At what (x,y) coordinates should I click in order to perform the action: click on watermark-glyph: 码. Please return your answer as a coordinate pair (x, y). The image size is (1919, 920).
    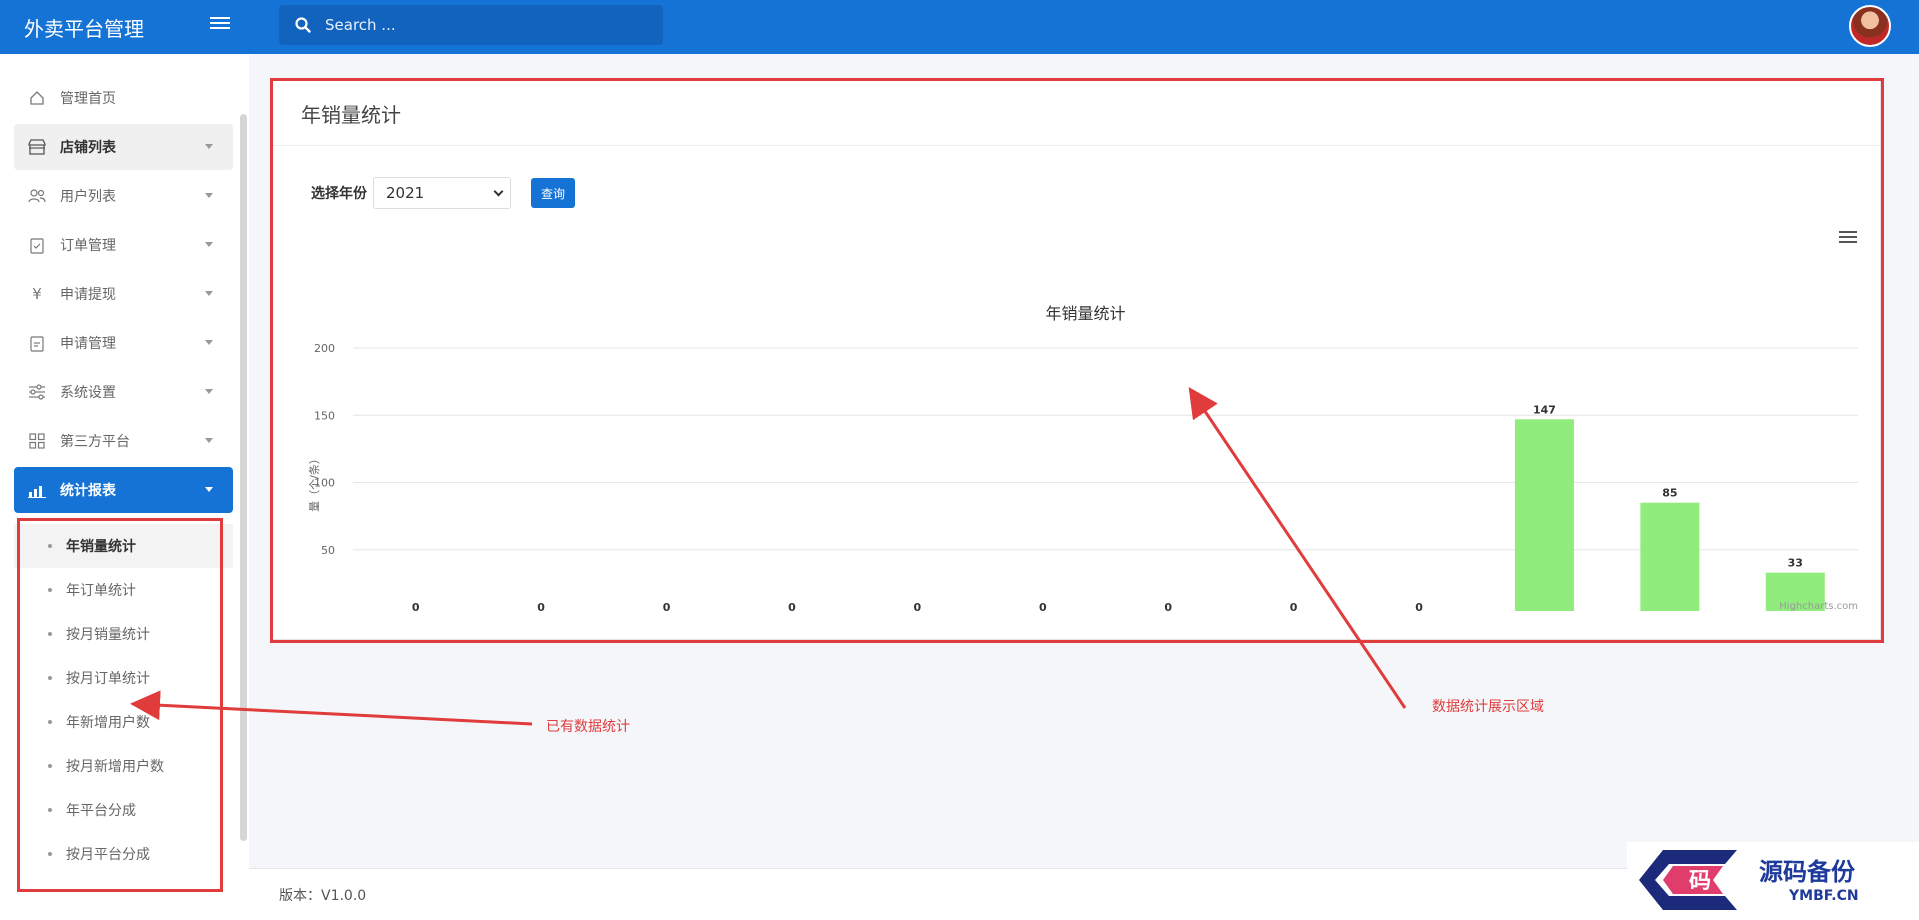
    Looking at the image, I should click on (1700, 881).